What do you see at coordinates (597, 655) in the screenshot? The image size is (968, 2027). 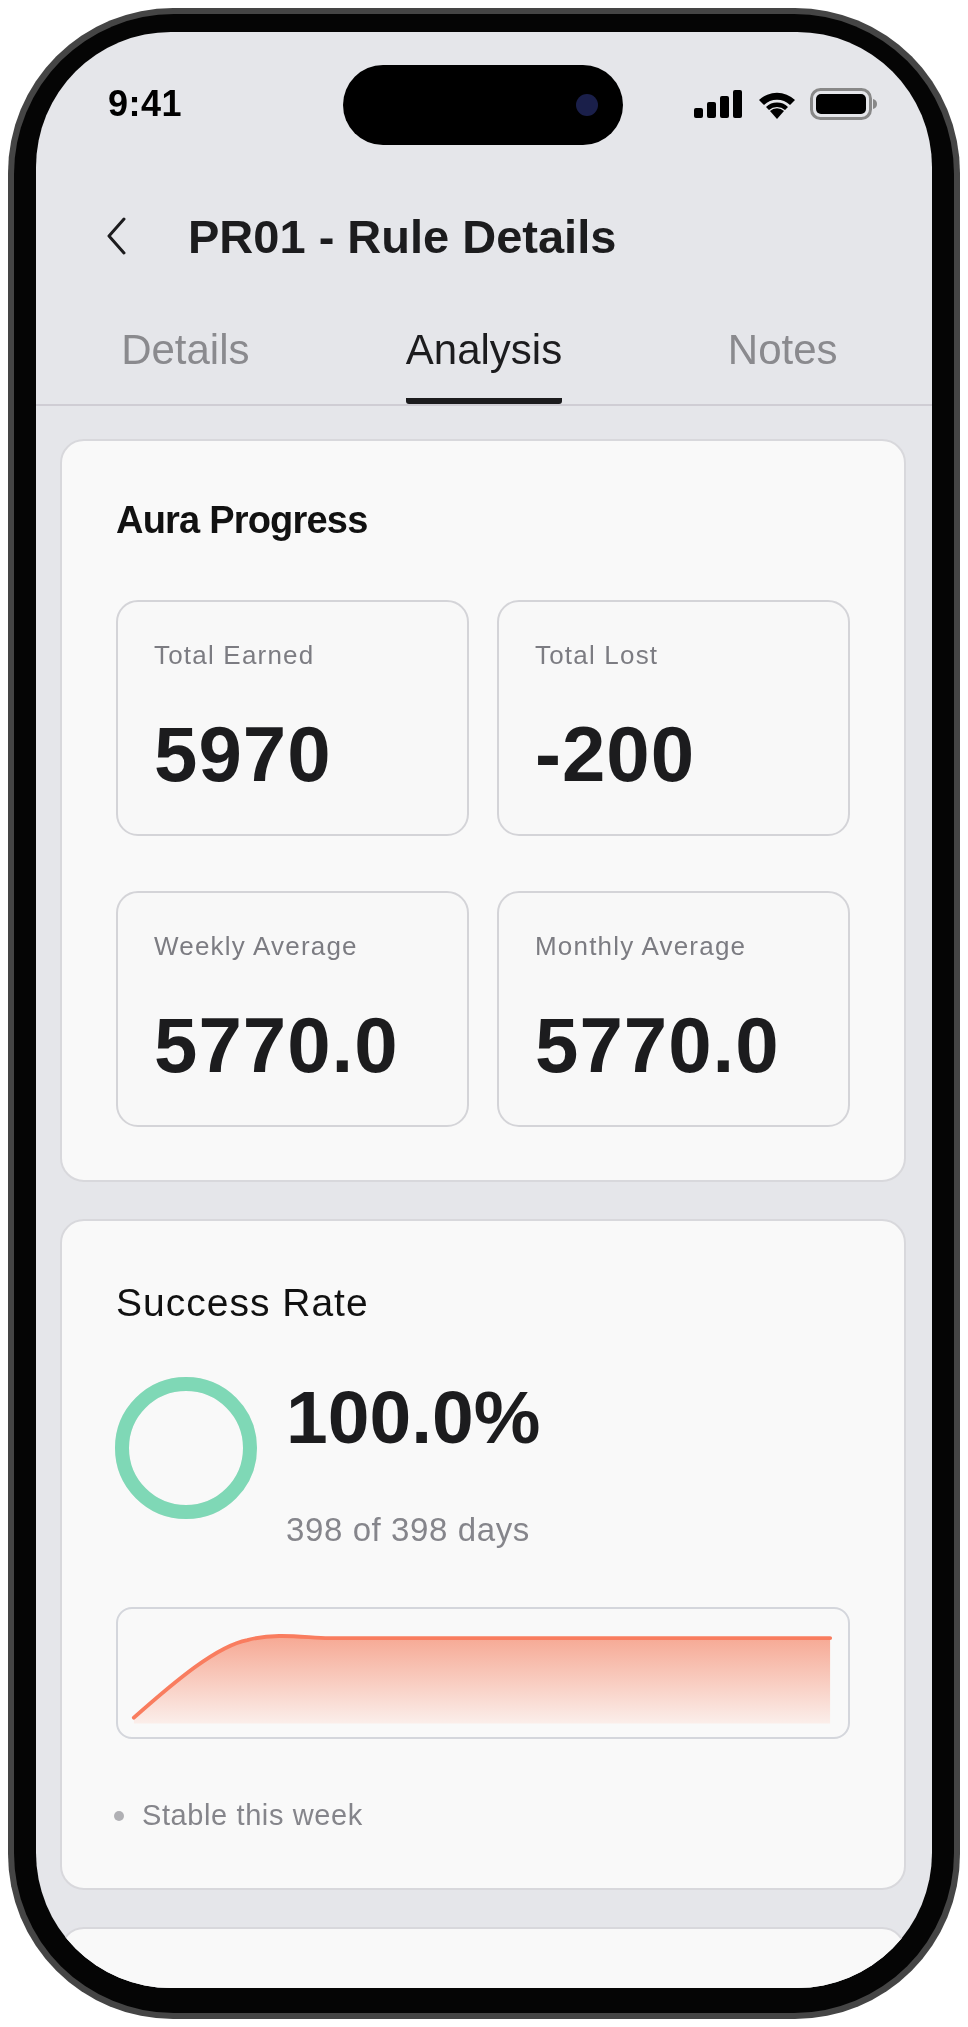 I see `stat-label: Total Lost` at bounding box center [597, 655].